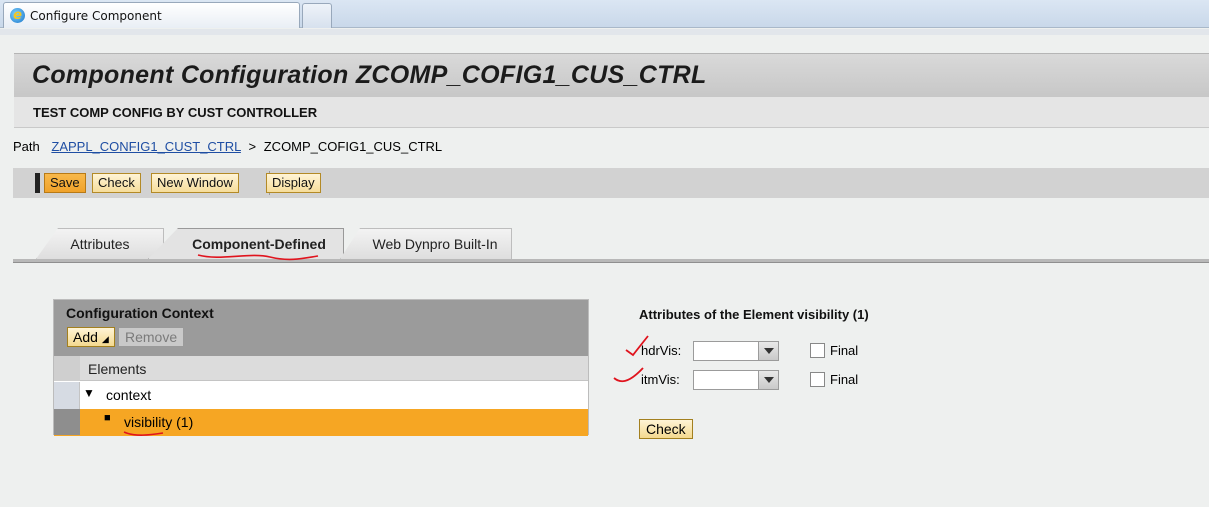 Image resolution: width=1209 pixels, height=507 pixels. I want to click on itmvis-final-label: Final, so click(844, 379).